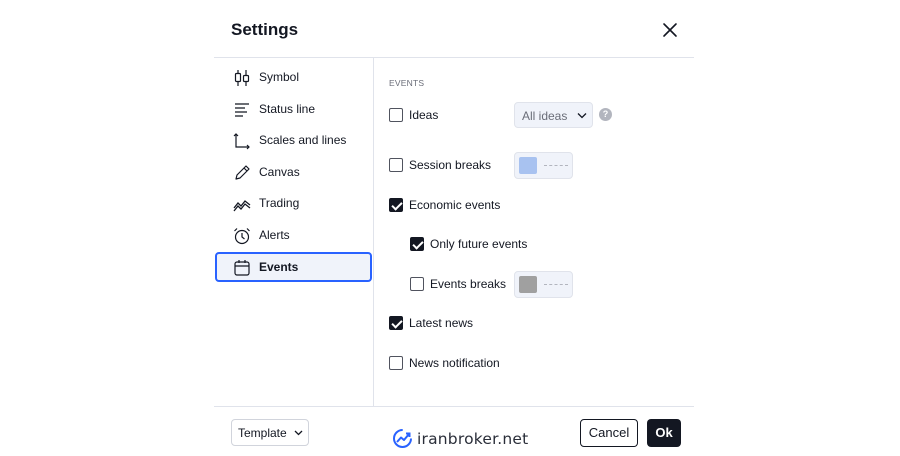 This screenshot has width=900, height=456. What do you see at coordinates (396, 323) in the screenshot?
I see `latest-news-checkbox` at bounding box center [396, 323].